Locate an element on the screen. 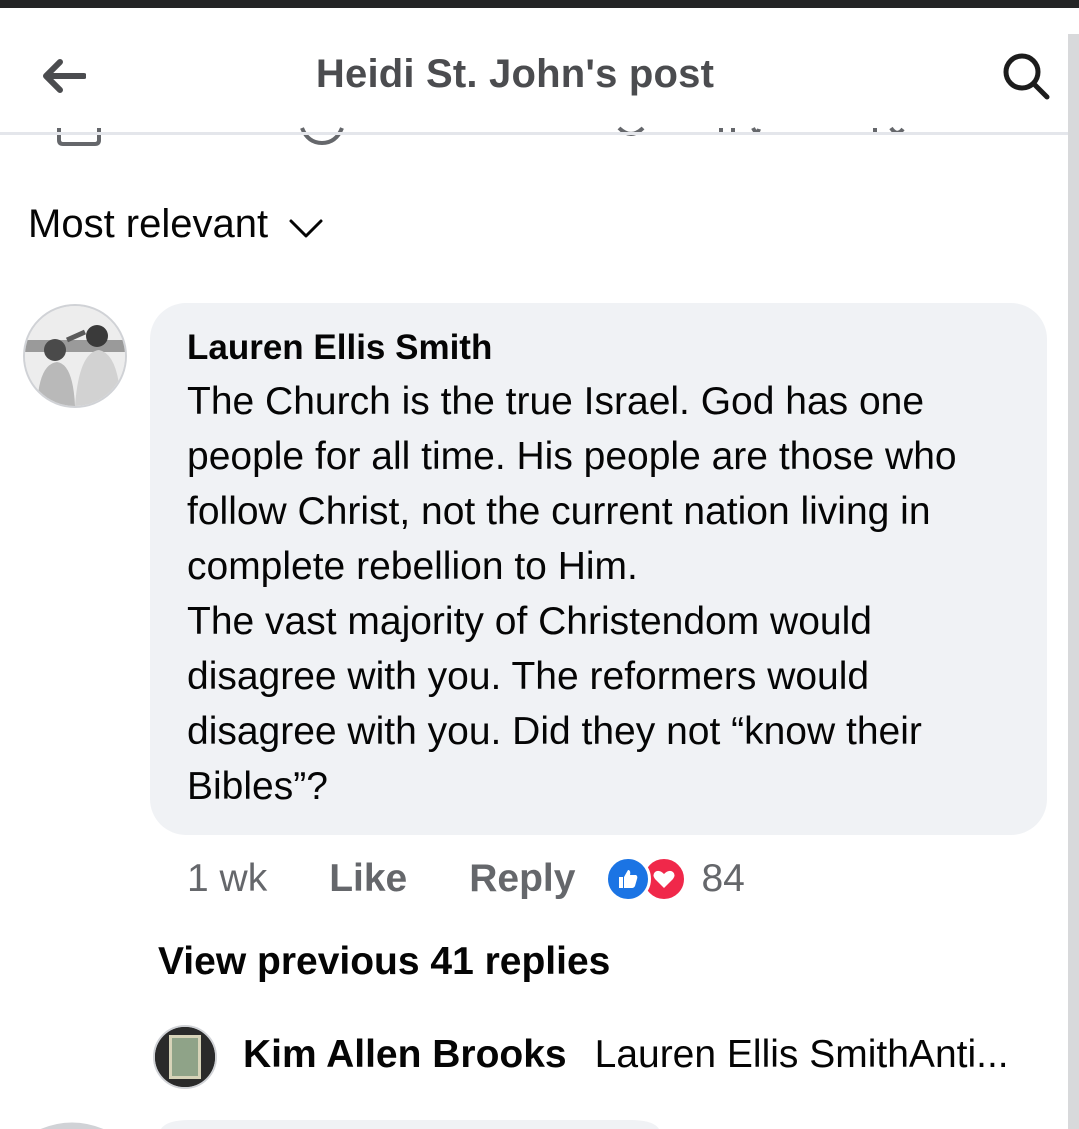  next-comment-bubble is located at coordinates (410, 1123).